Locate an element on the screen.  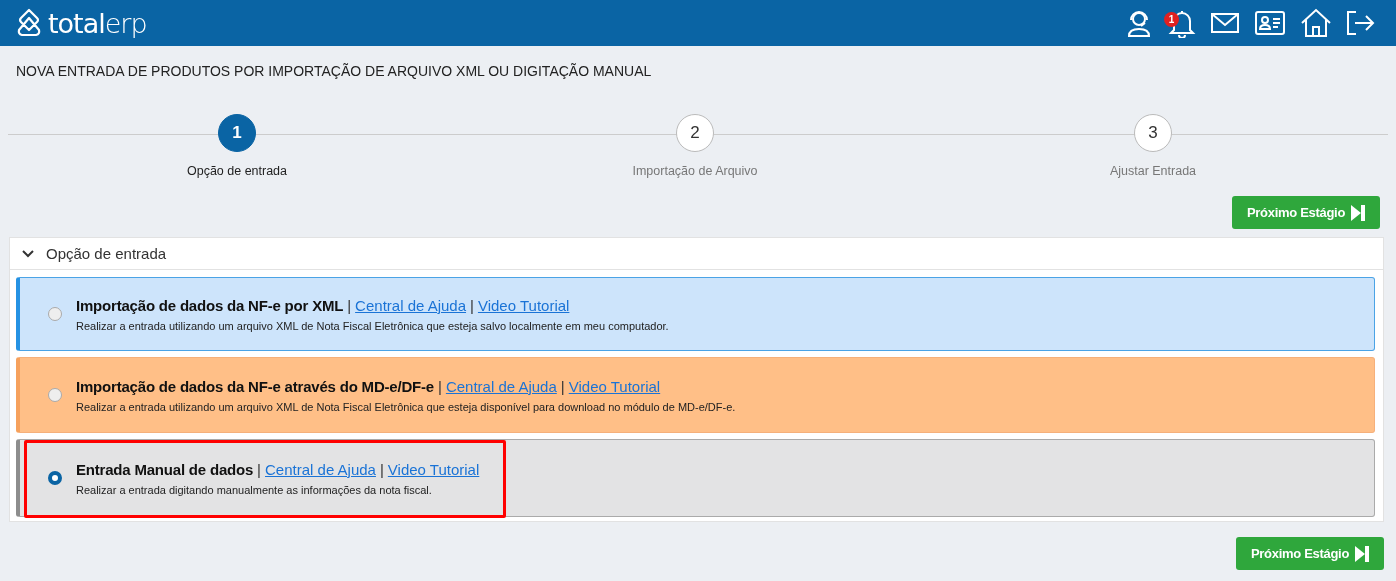
logo-text: totalerp is located at coordinates (97, 23).